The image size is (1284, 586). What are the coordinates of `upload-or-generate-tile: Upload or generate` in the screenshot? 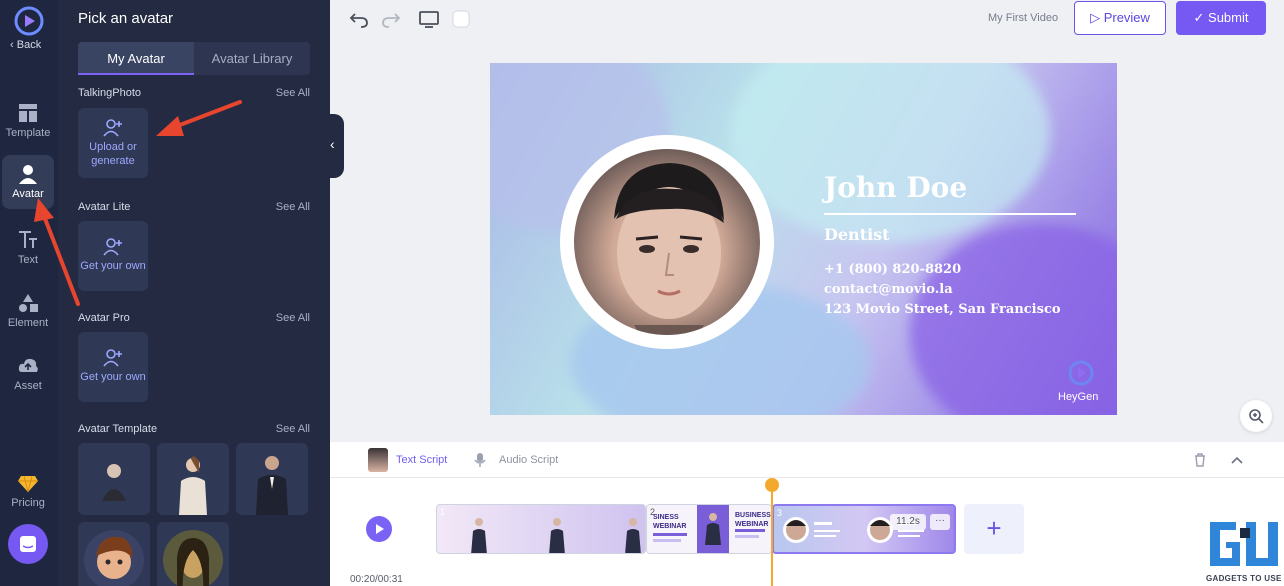 It's located at (113, 143).